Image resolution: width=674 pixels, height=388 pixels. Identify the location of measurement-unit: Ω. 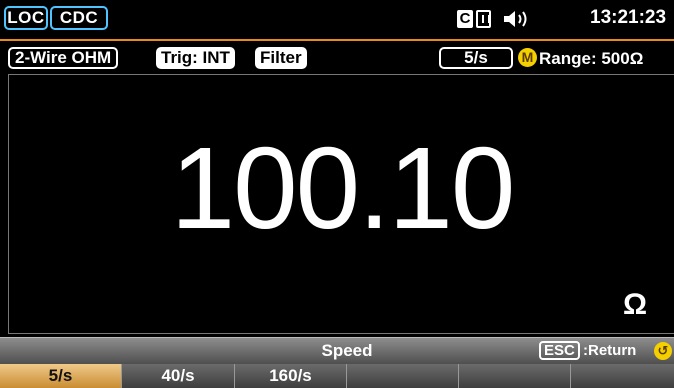
(635, 304).